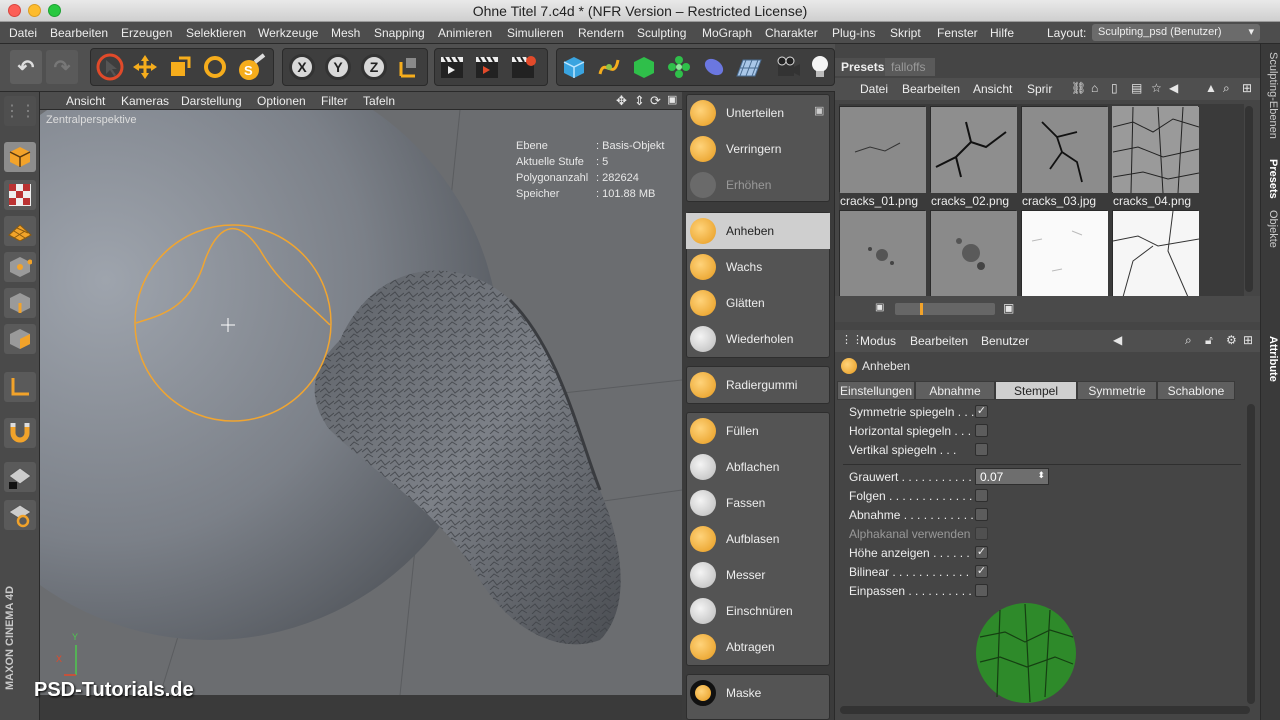 The image size is (1280, 720). What do you see at coordinates (1039, 89) in the screenshot?
I see `presets-menu-sprir: Sprir` at bounding box center [1039, 89].